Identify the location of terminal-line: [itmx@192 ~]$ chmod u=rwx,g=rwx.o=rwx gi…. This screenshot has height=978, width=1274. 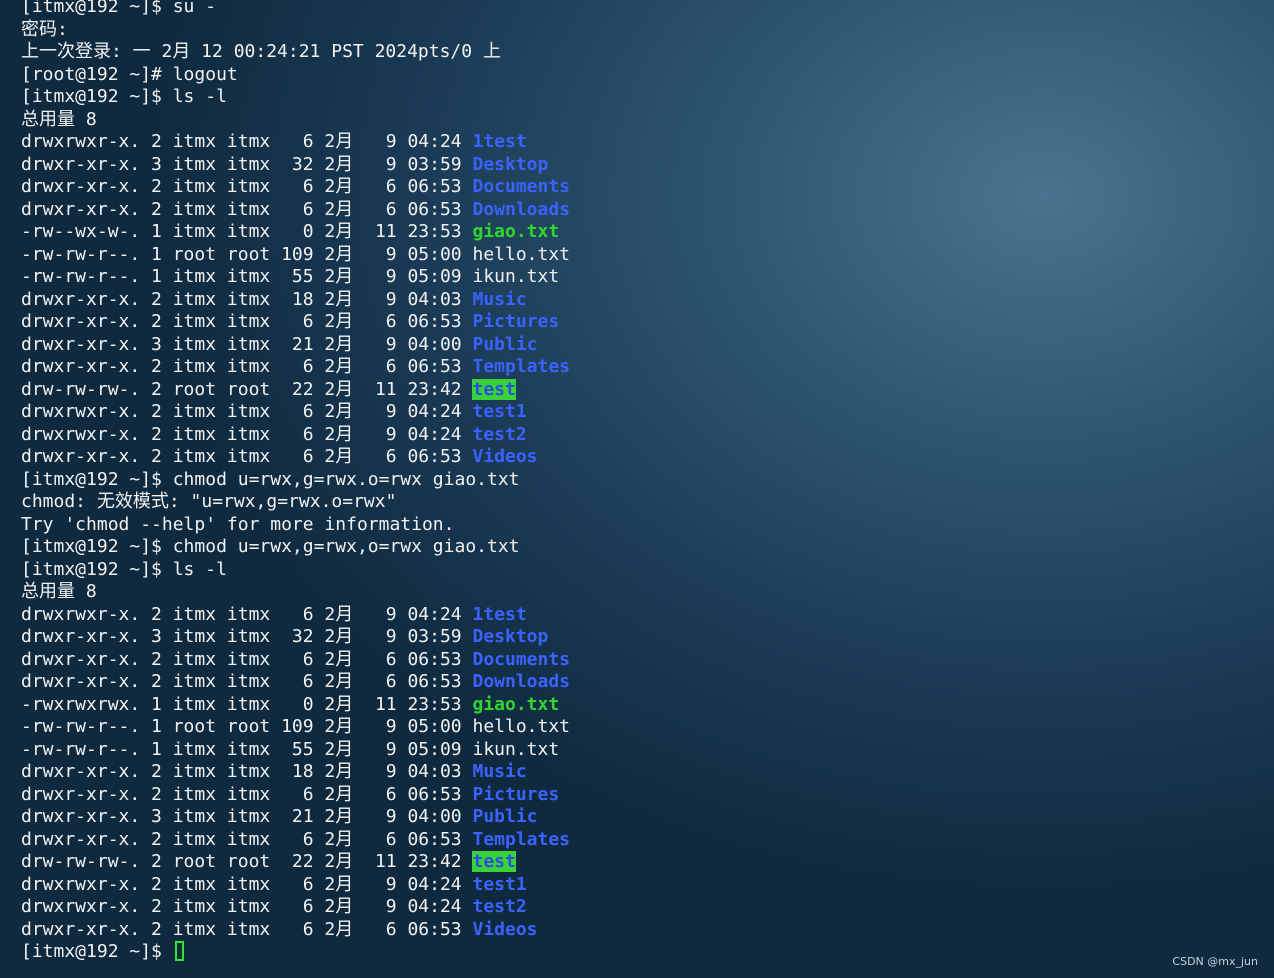
(270, 479).